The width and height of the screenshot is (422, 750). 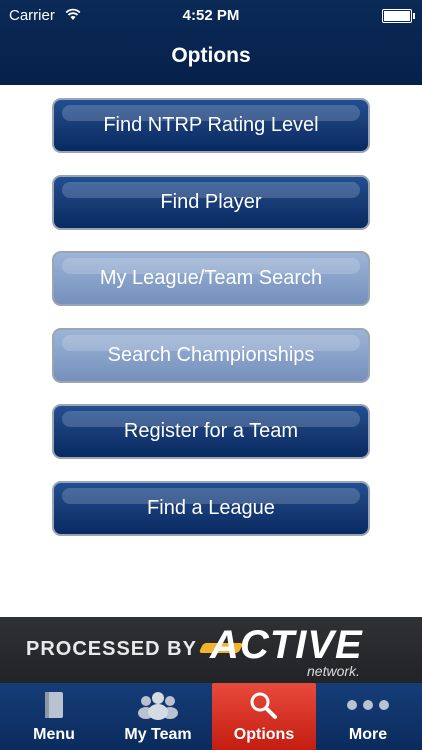 What do you see at coordinates (211, 716) in the screenshot?
I see `tab-bar: Menu My Team Options More` at bounding box center [211, 716].